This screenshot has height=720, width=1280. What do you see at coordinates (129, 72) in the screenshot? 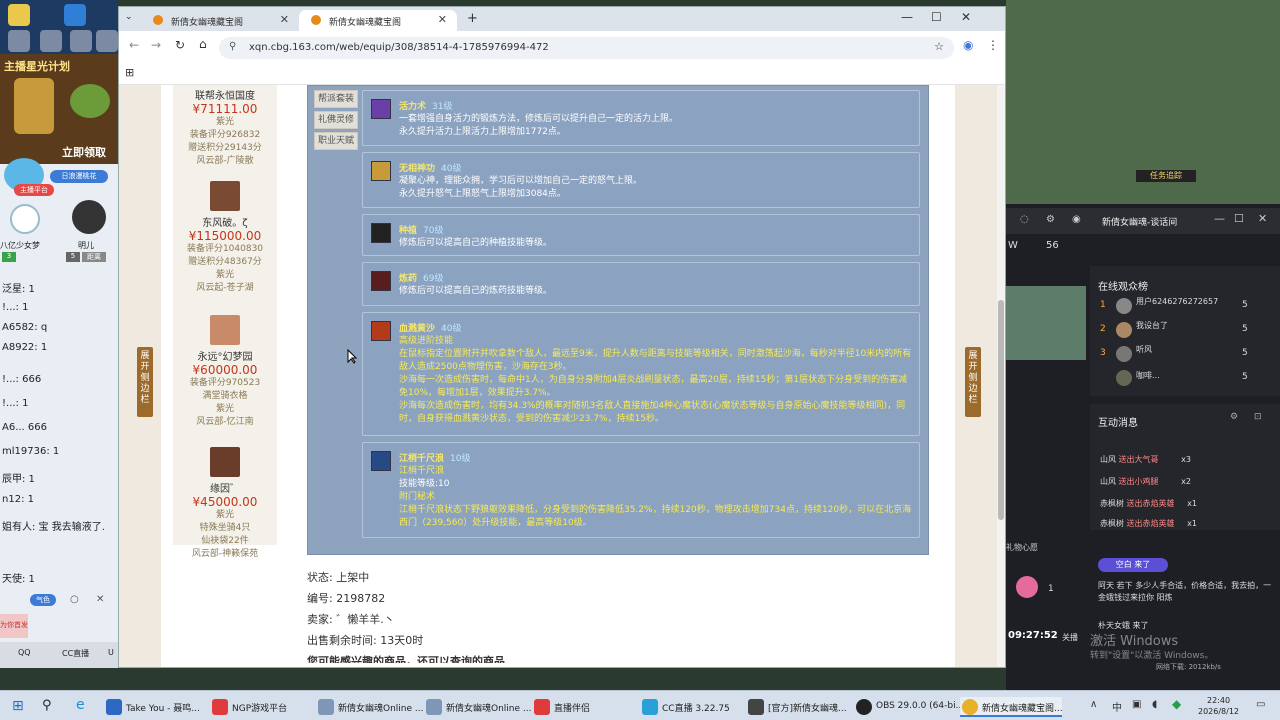
I see `apps-grid-icon: ⊞` at bounding box center [129, 72].